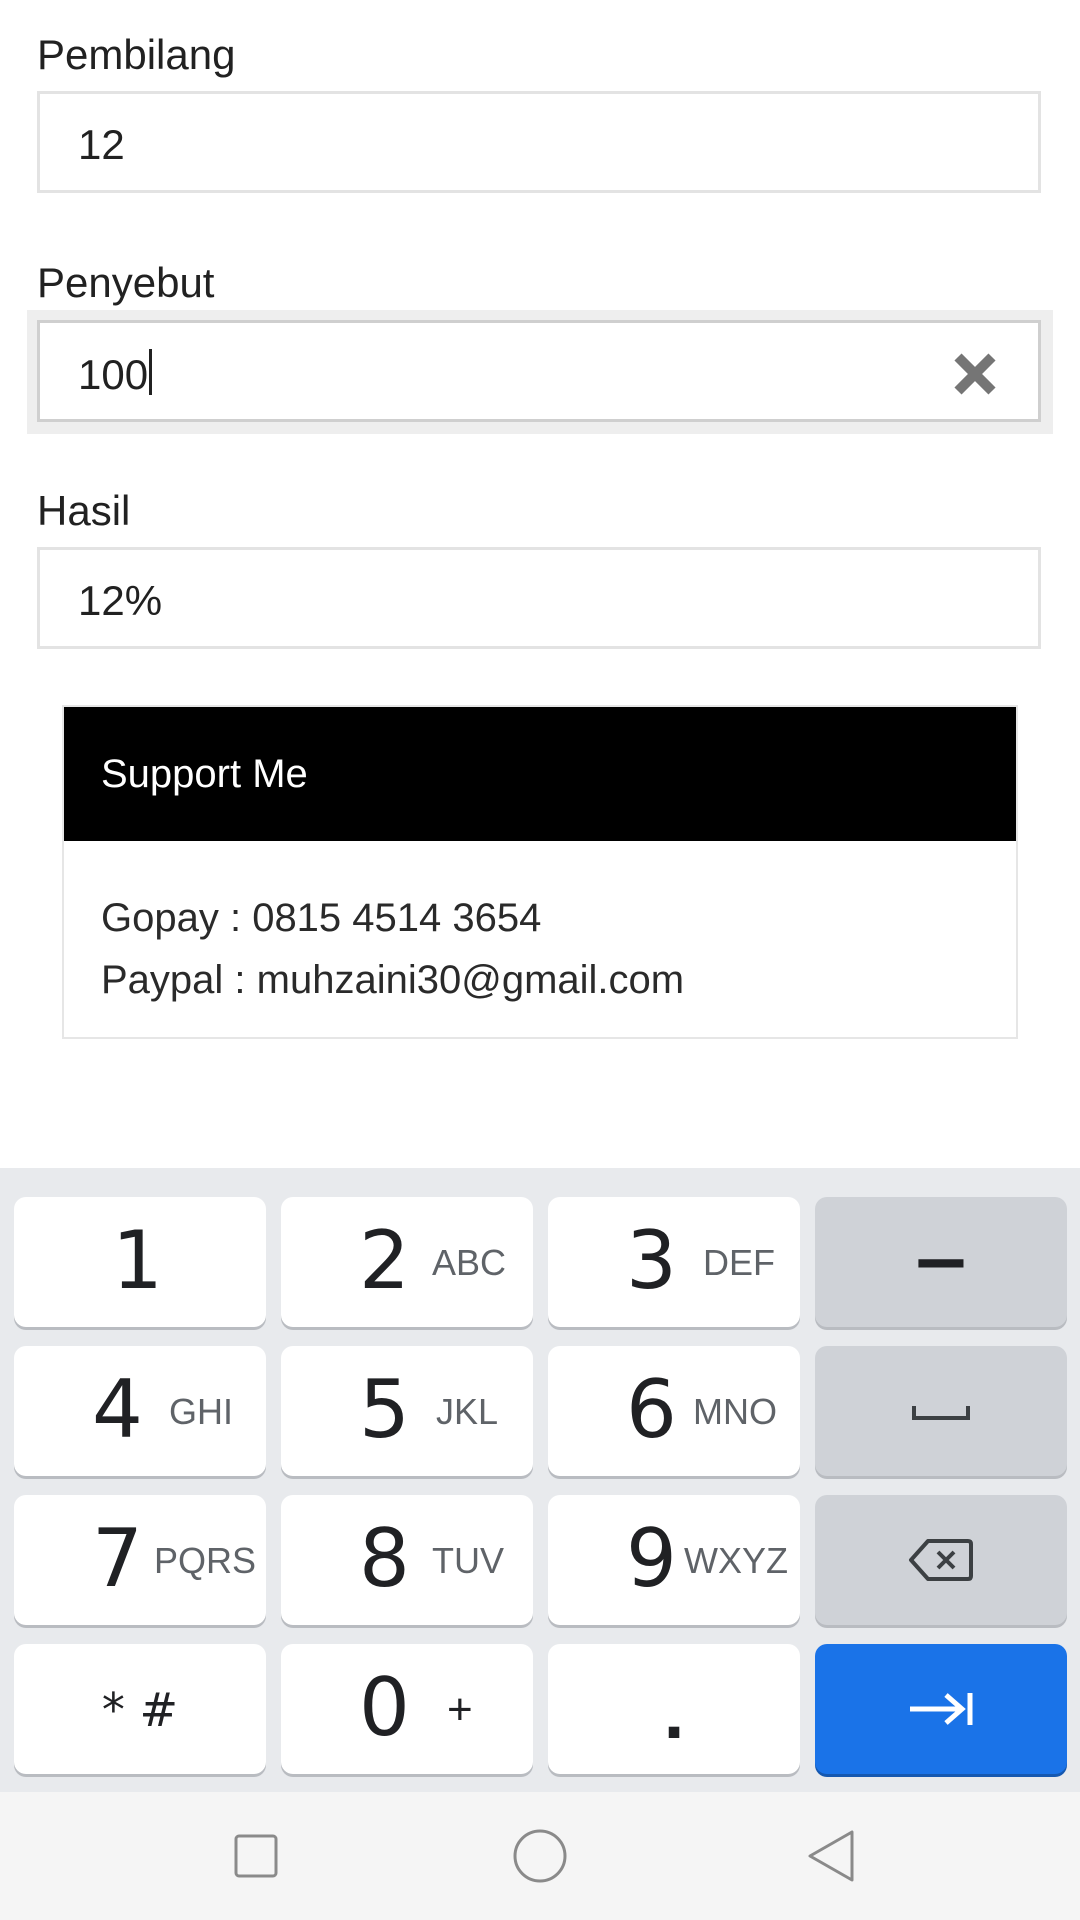  Describe the element at coordinates (539, 598) in the screenshot. I see `result-field: 12%` at that location.